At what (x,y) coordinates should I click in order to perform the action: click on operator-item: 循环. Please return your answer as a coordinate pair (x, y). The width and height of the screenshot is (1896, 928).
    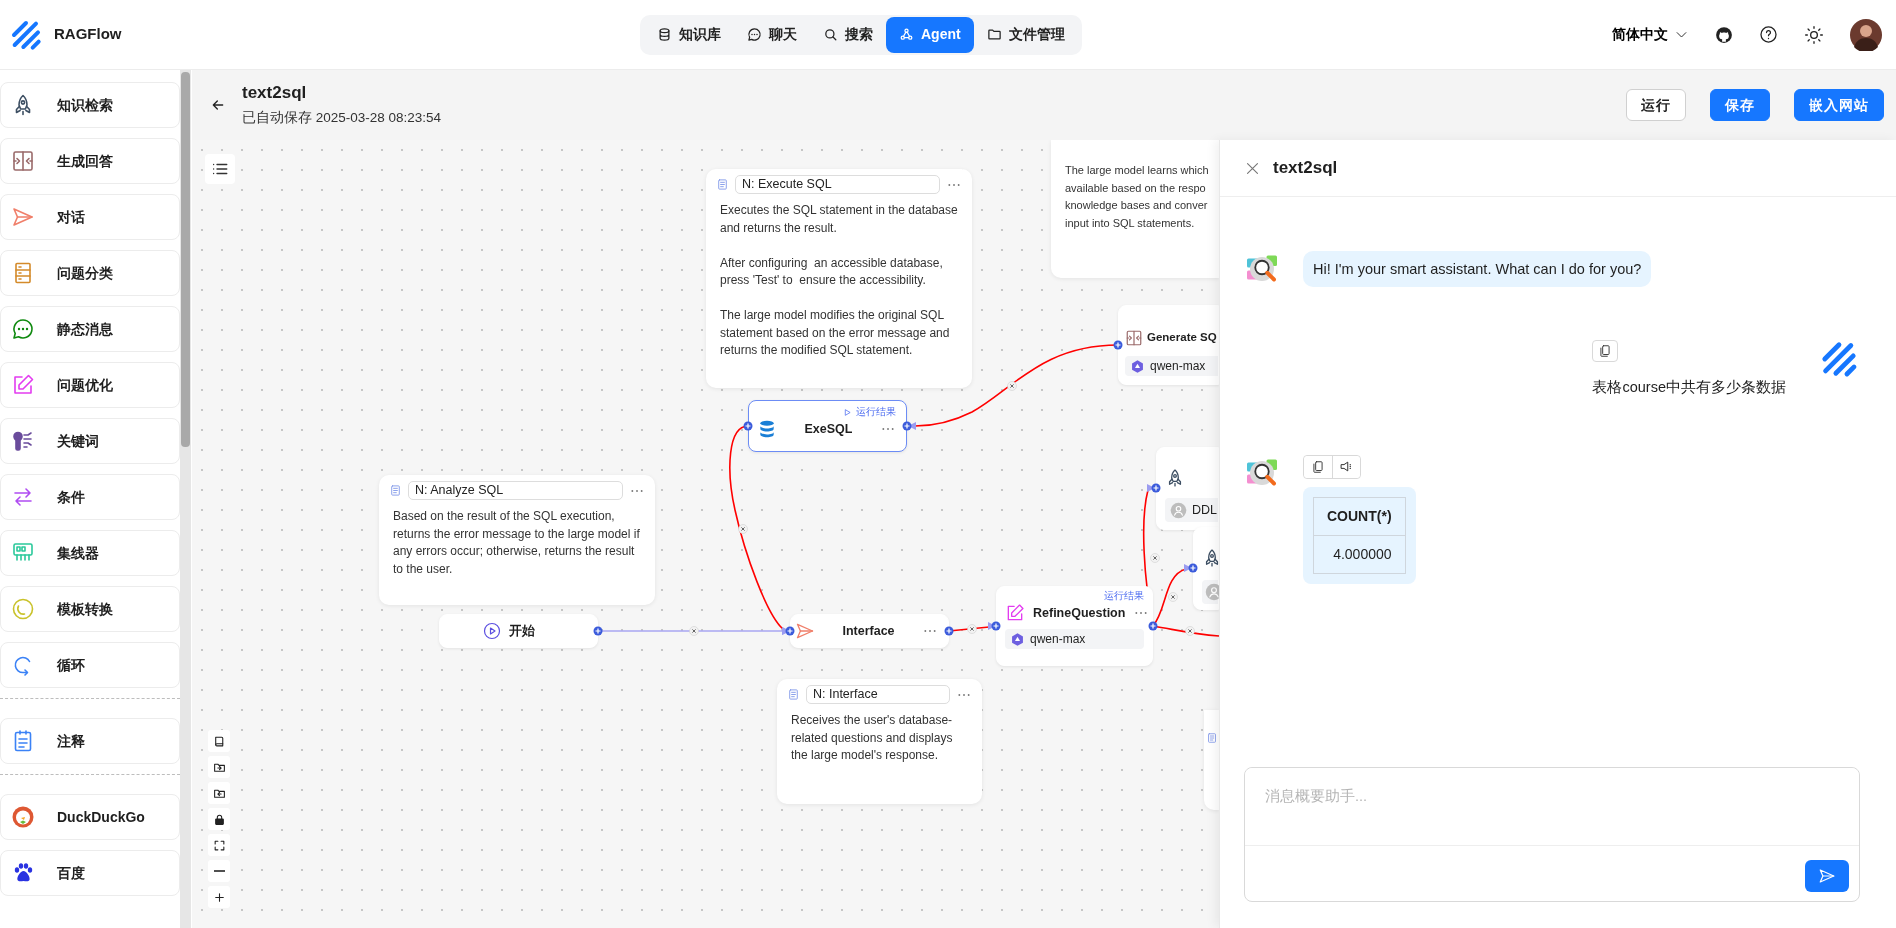
    Looking at the image, I should click on (90, 665).